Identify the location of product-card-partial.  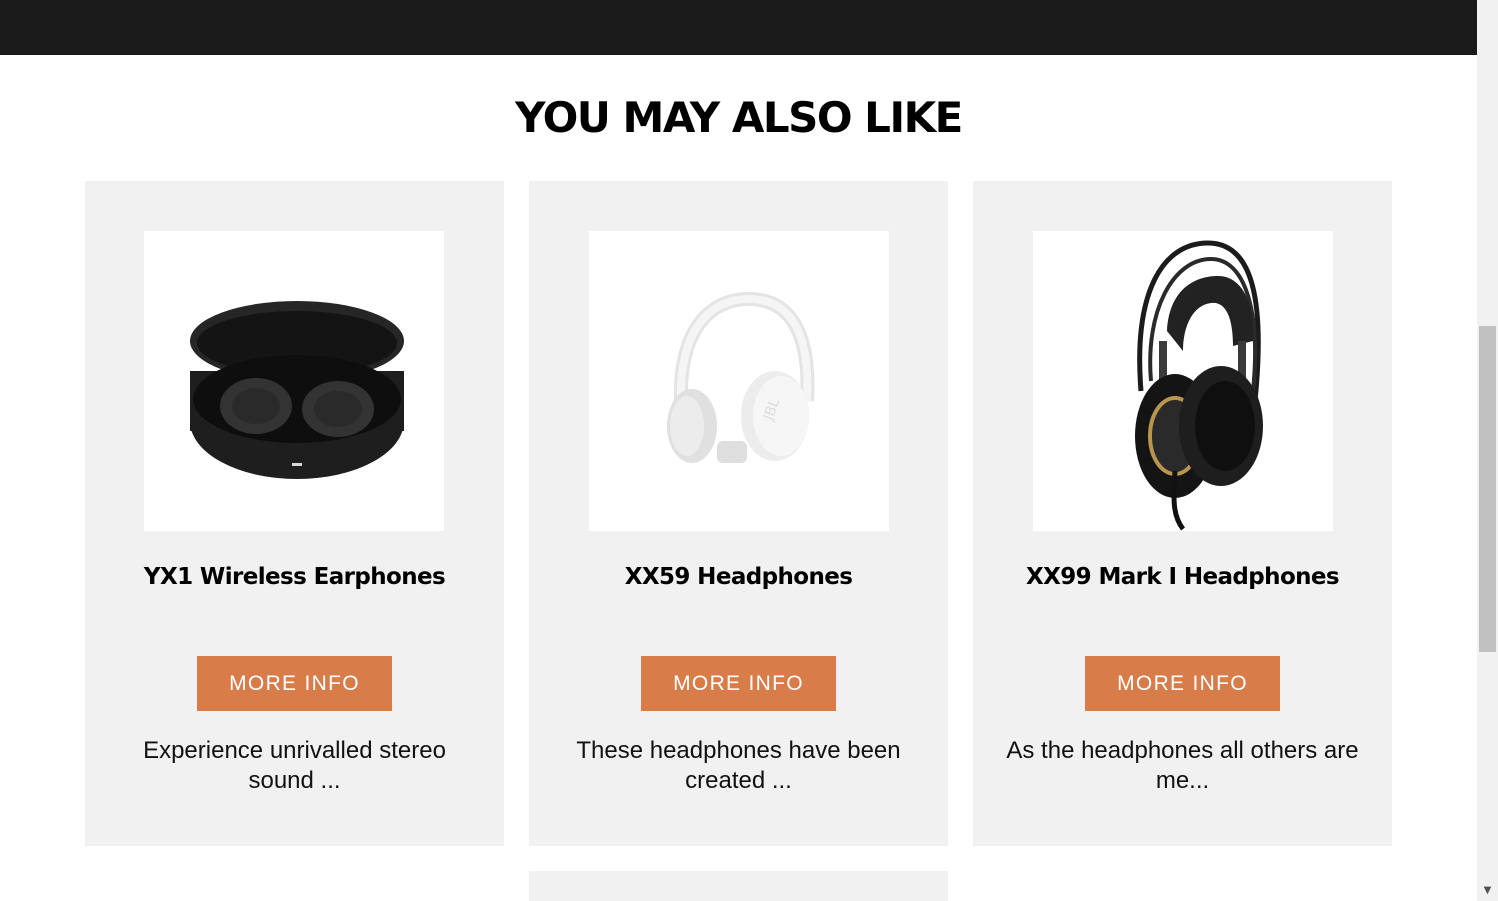
(738, 886).